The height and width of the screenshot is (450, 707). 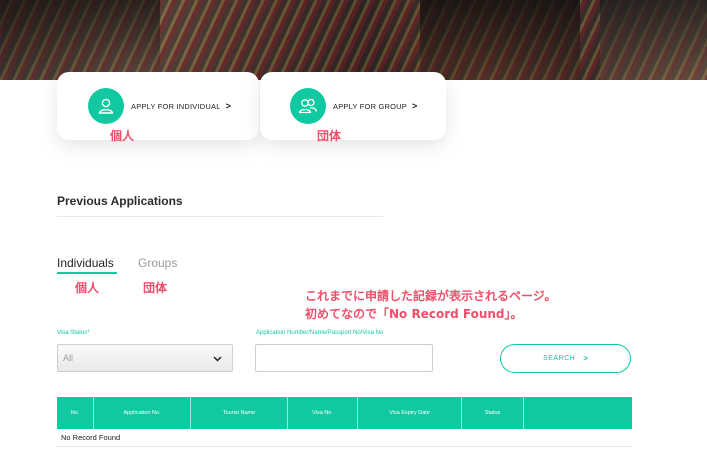 I want to click on visa-status-label: Visa Status*, so click(x=73, y=333).